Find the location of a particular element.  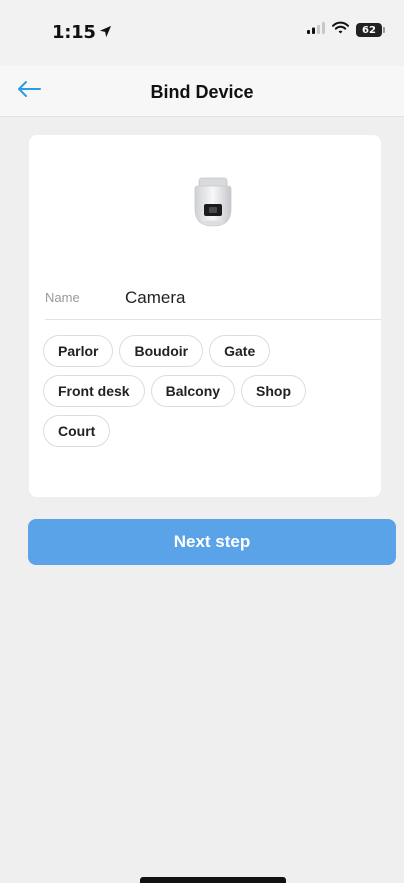

tag-court: Court is located at coordinates (77, 431).